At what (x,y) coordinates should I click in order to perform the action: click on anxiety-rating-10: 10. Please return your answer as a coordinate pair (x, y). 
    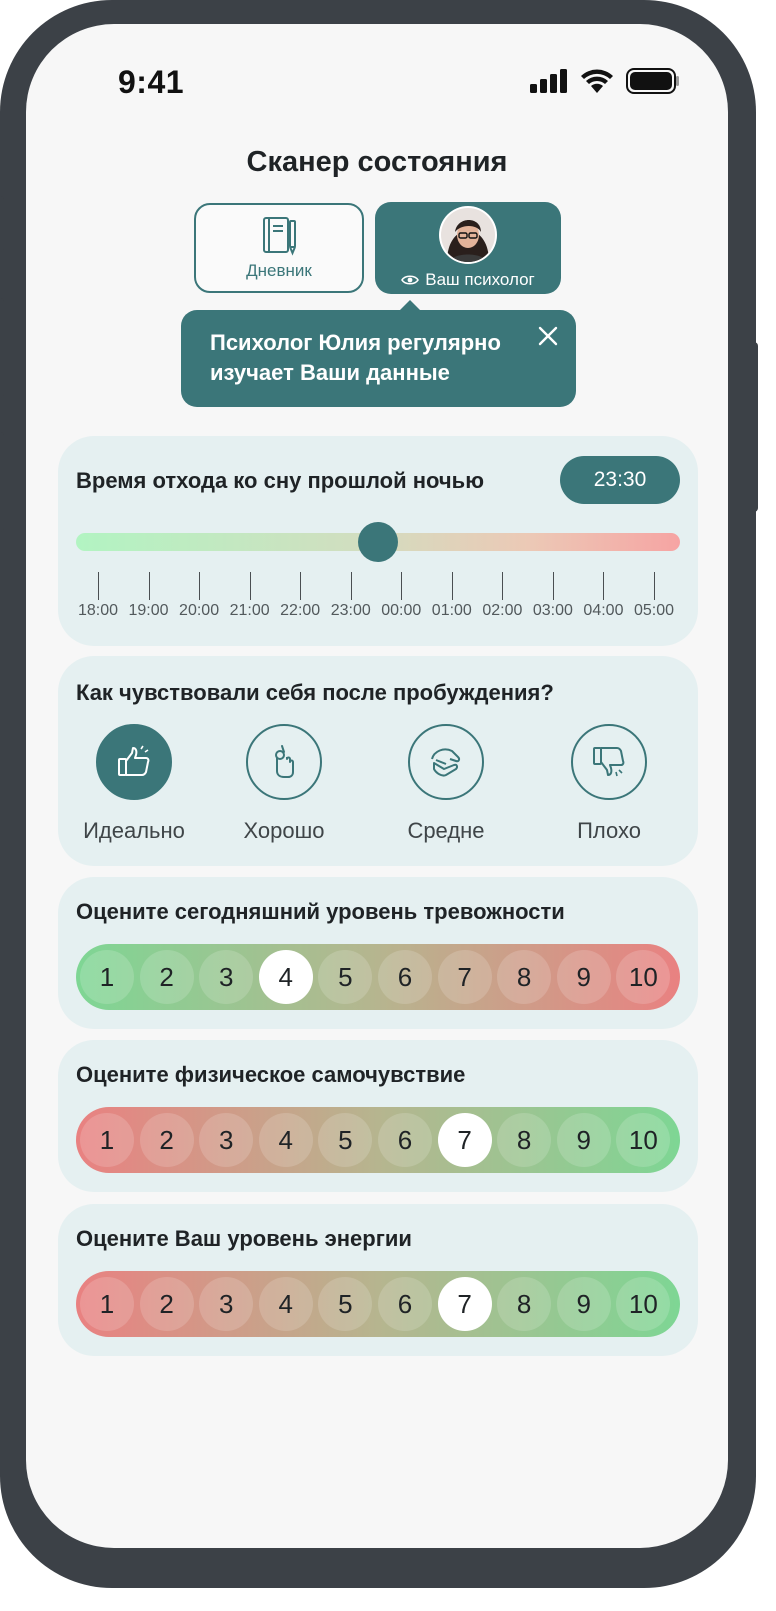
    Looking at the image, I should click on (643, 977).